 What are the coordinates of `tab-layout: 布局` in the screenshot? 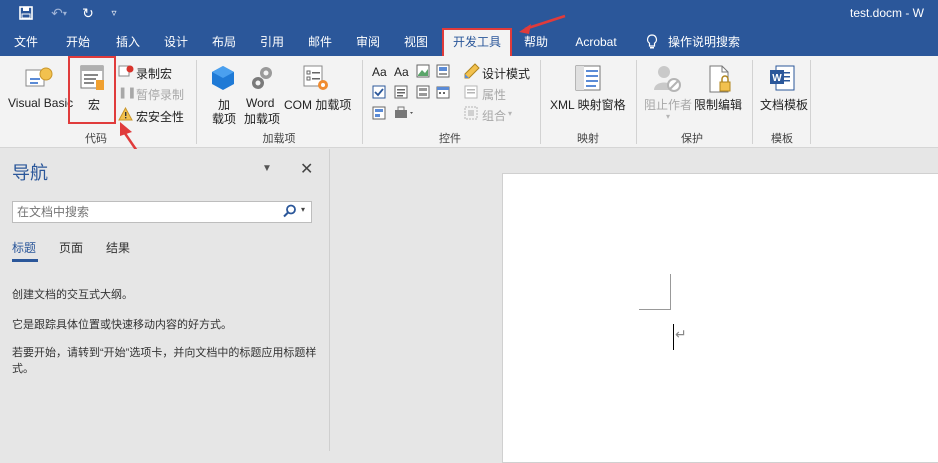 It's located at (224, 42).